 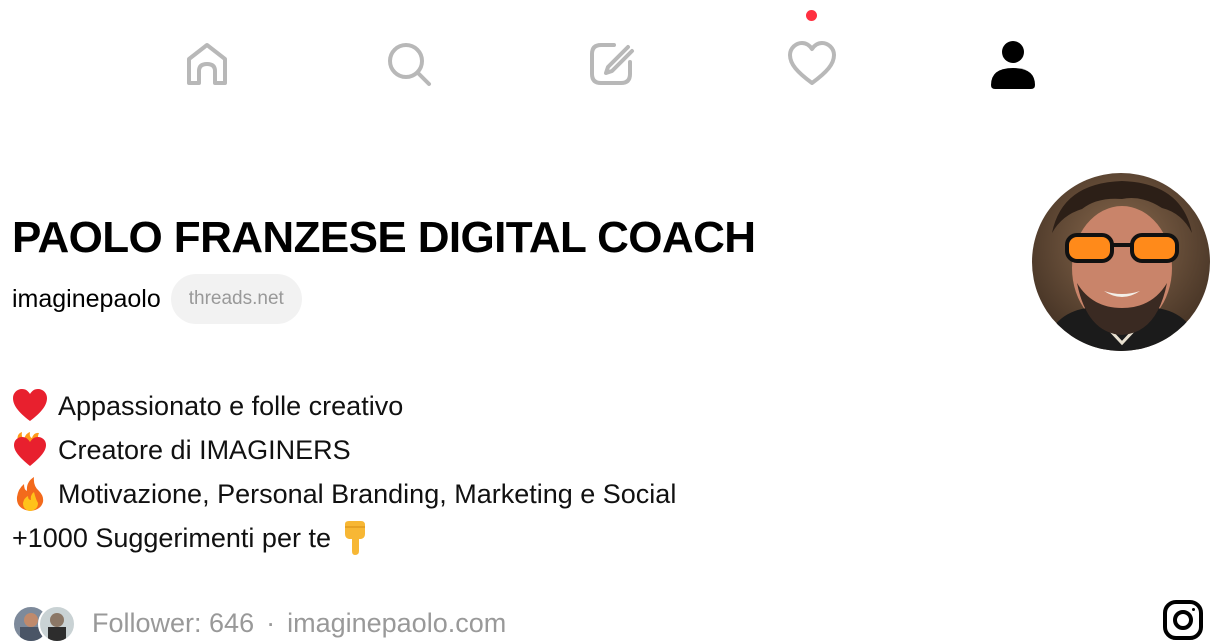 I want to click on bio-line: Appassionato e folle creativo, so click(x=344, y=406).